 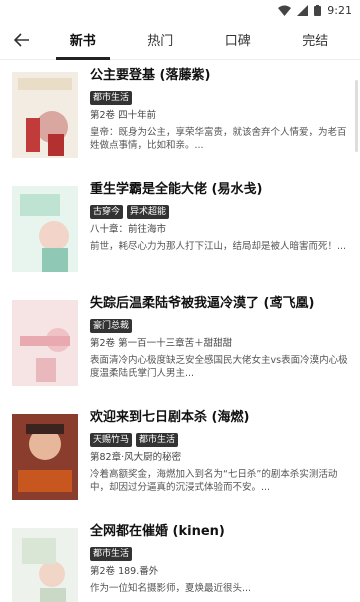 I want to click on scroll-indicator, so click(x=356, y=116).